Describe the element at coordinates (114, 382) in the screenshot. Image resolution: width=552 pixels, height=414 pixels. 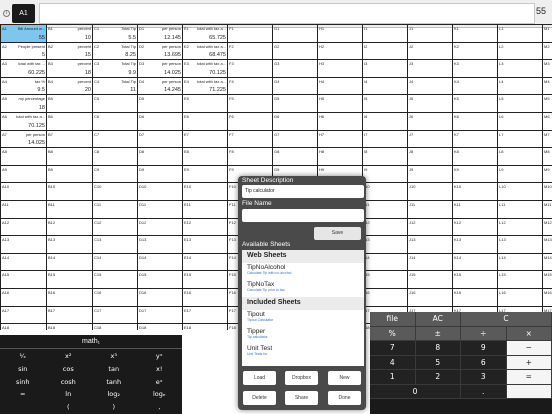
I see `math-key: tanh` at that location.